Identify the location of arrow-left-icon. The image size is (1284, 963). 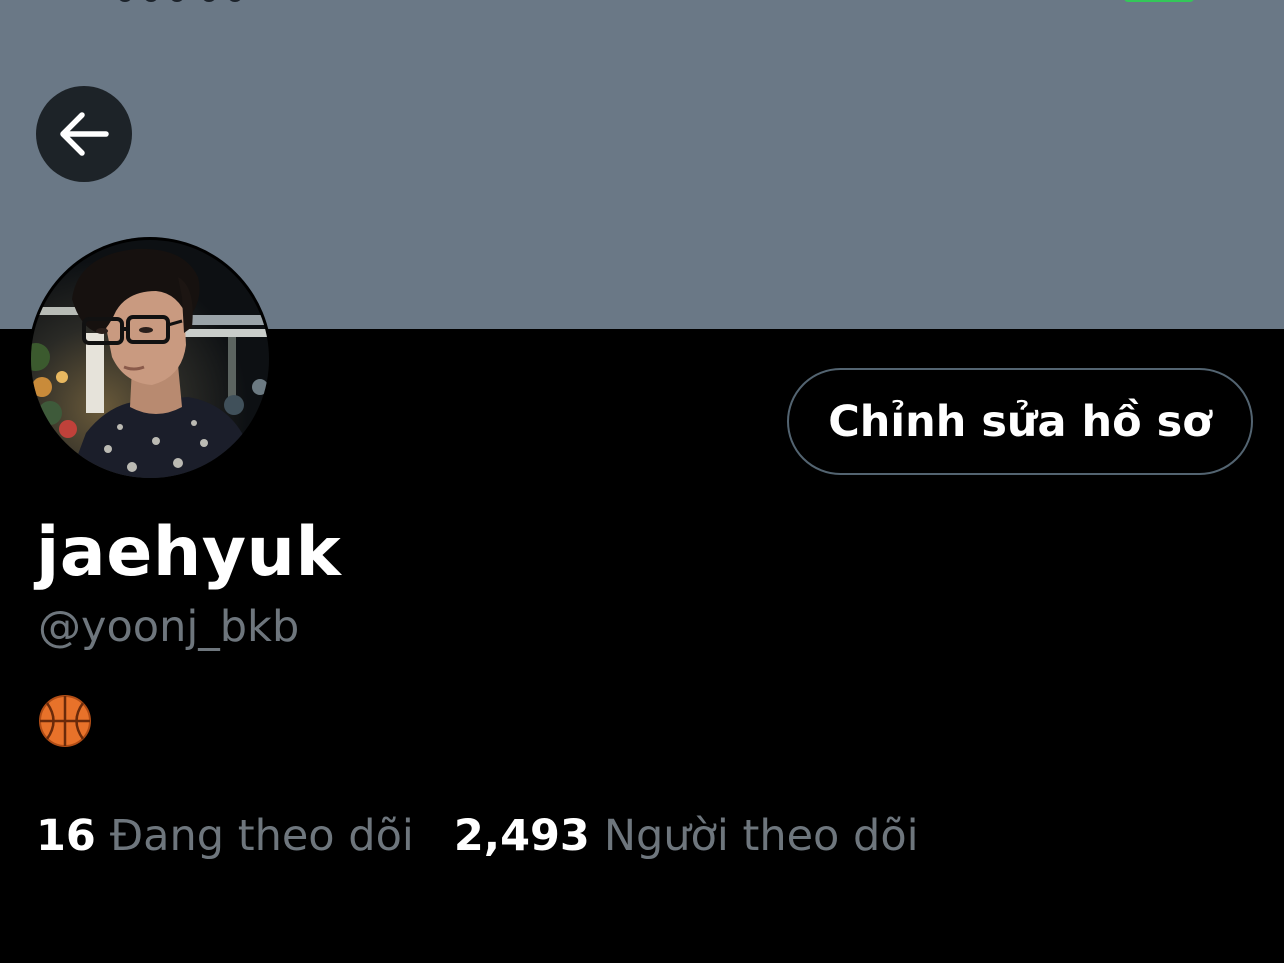
(84, 134).